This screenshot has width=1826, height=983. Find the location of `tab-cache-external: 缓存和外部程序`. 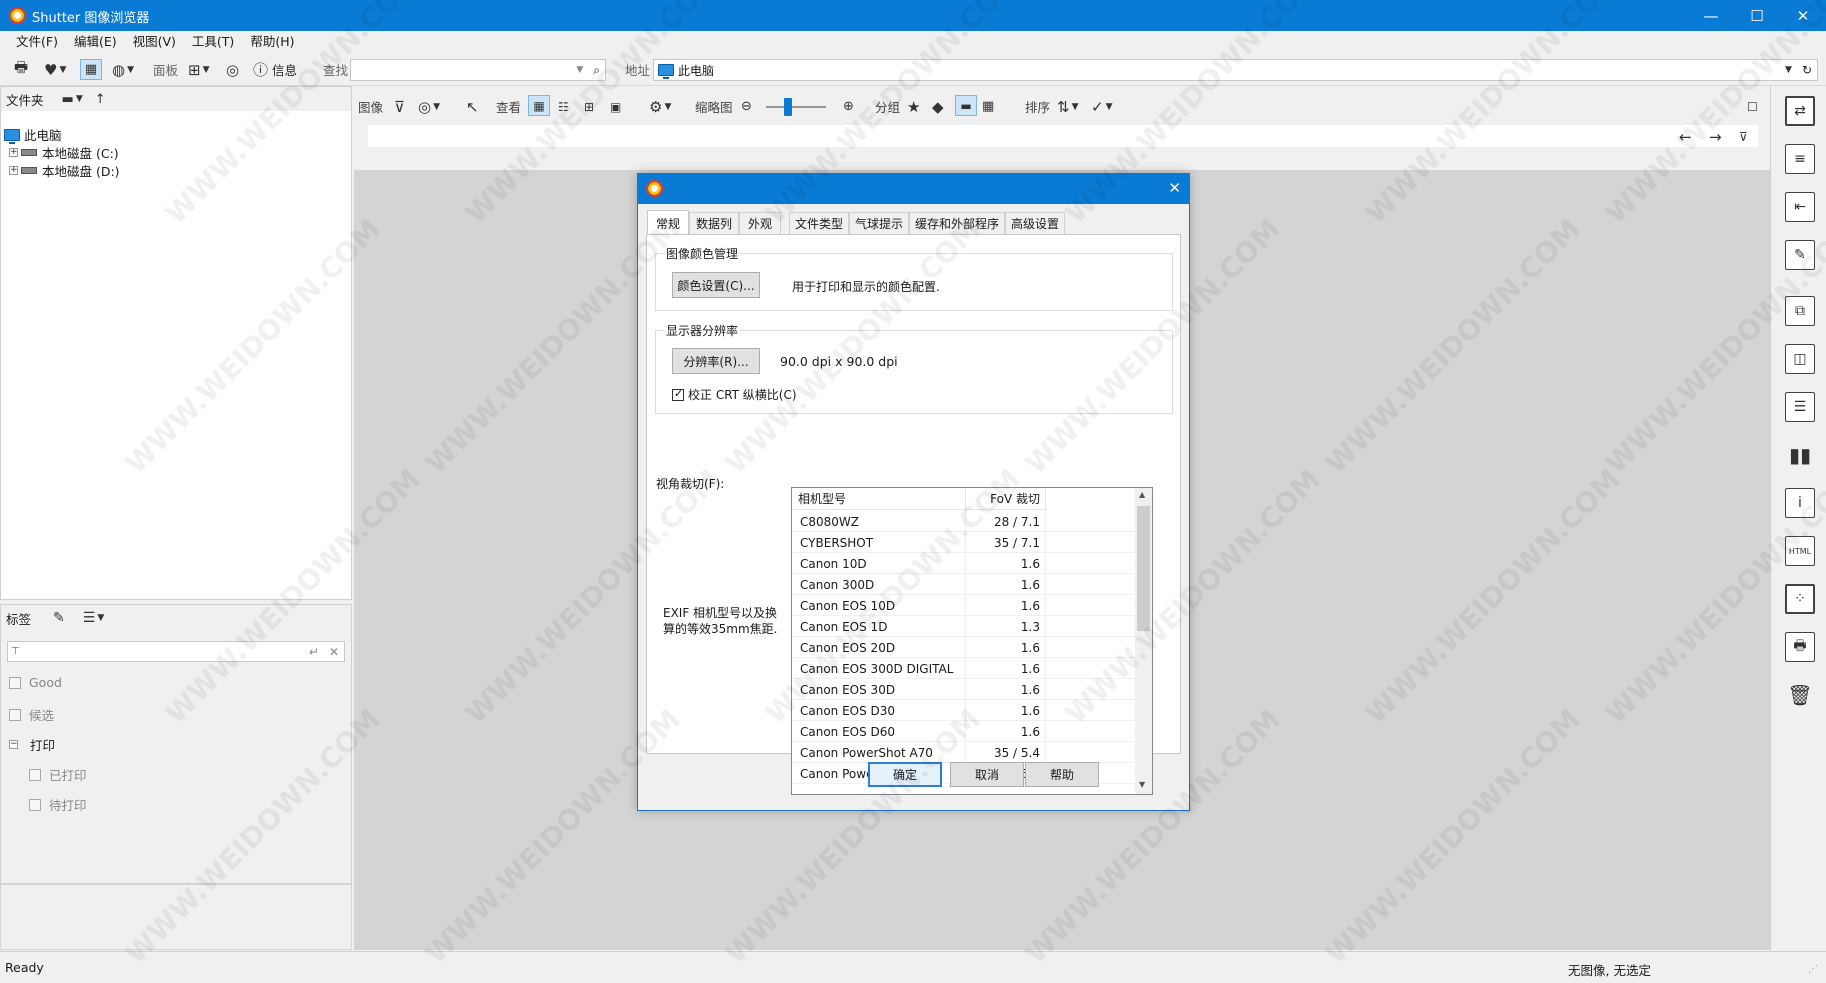

tab-cache-external: 缓存和外部程序 is located at coordinates (957, 223).